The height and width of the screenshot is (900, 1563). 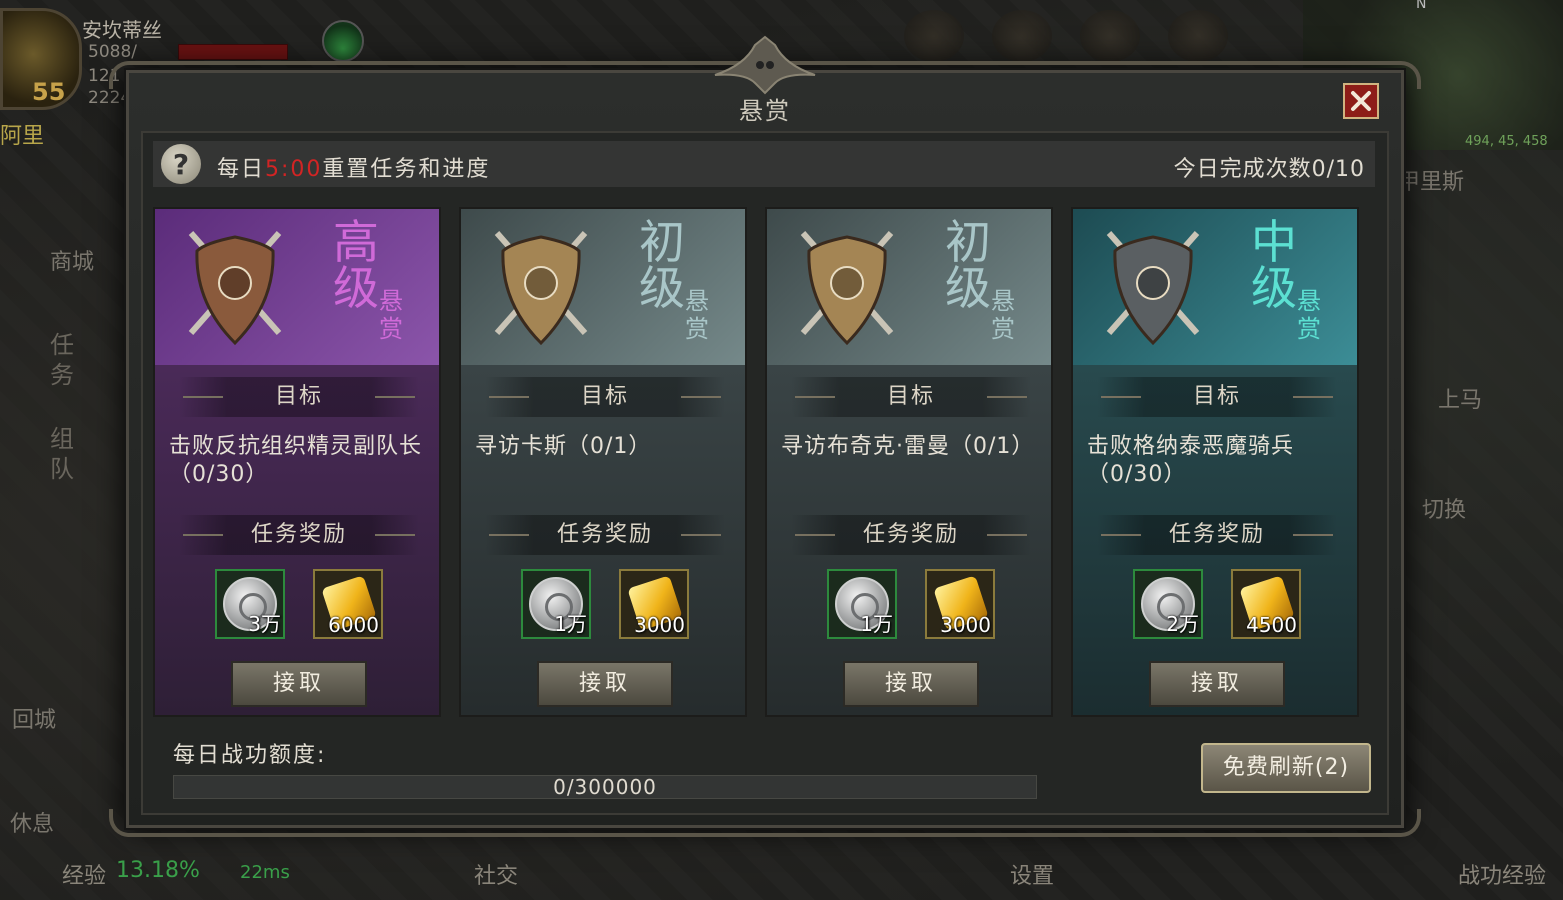 I want to click on gold-reward: 6000, so click(x=348, y=604).